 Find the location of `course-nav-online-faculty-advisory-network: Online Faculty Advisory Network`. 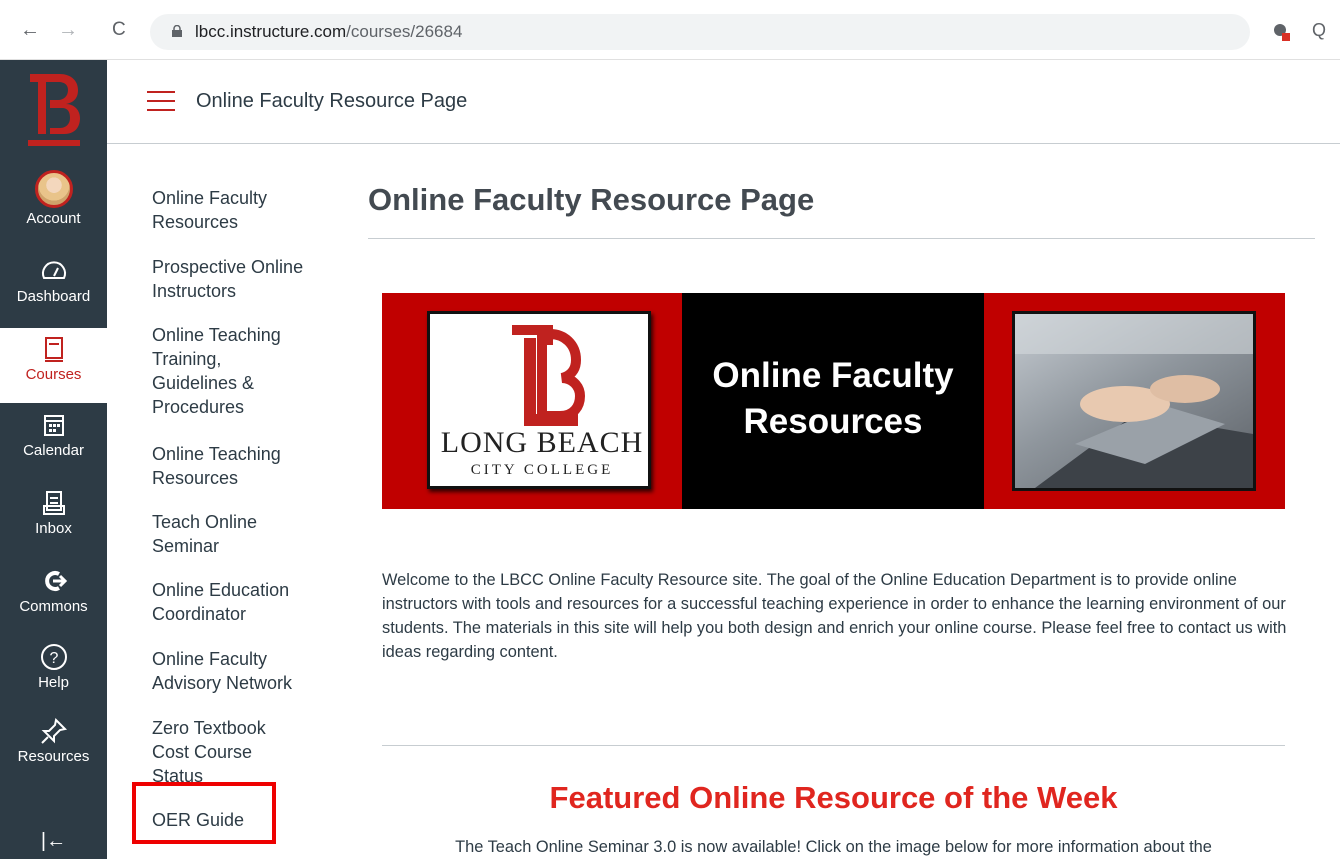

course-nav-online-faculty-advisory-network: Online Faculty Advisory Network is located at coordinates (234, 671).